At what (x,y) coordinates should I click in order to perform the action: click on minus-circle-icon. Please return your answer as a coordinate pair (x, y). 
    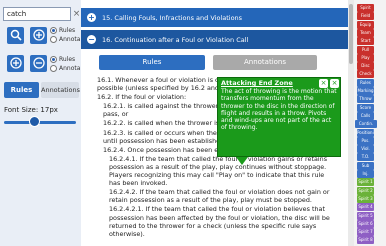
    Looking at the image, I should click on (38, 63).